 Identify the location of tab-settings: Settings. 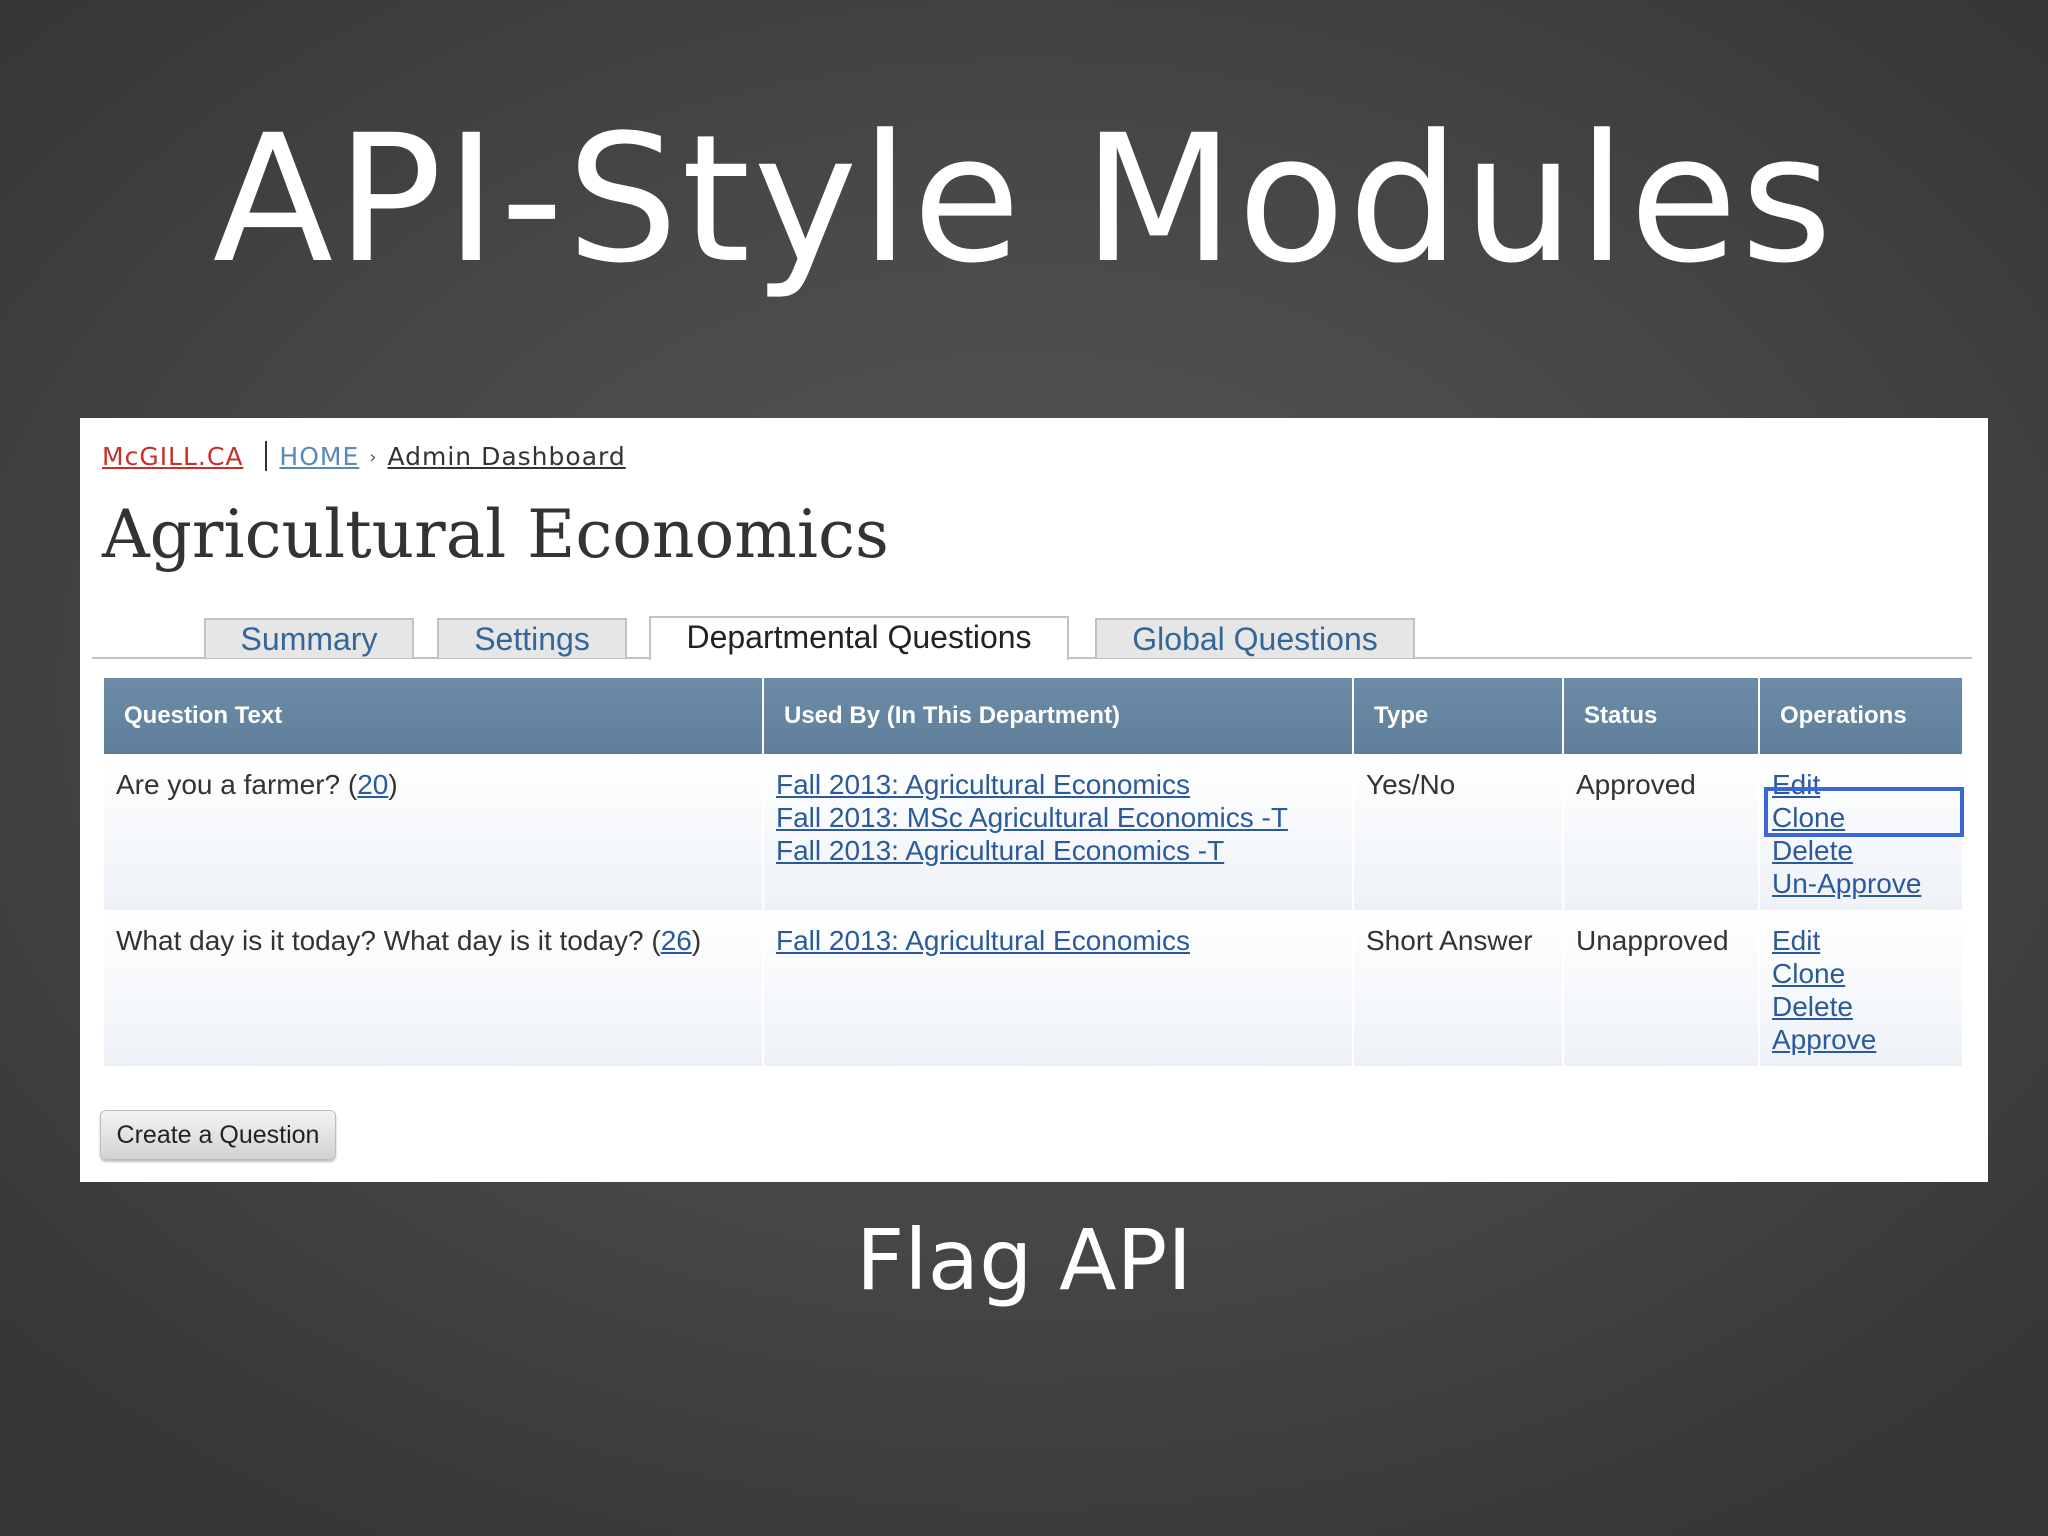
(532, 638).